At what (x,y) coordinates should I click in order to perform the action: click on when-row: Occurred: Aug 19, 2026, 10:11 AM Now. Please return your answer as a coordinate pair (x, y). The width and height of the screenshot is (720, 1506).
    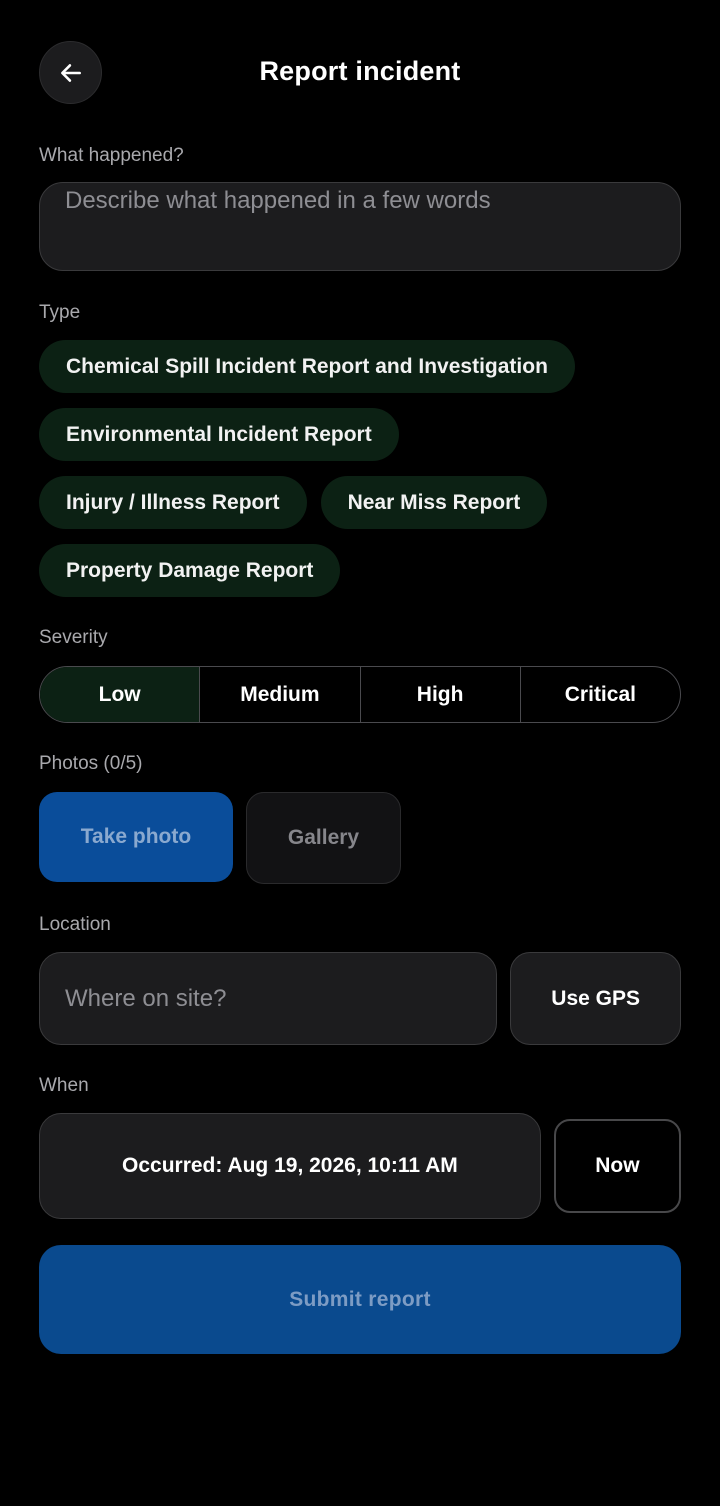
    Looking at the image, I should click on (360, 1166).